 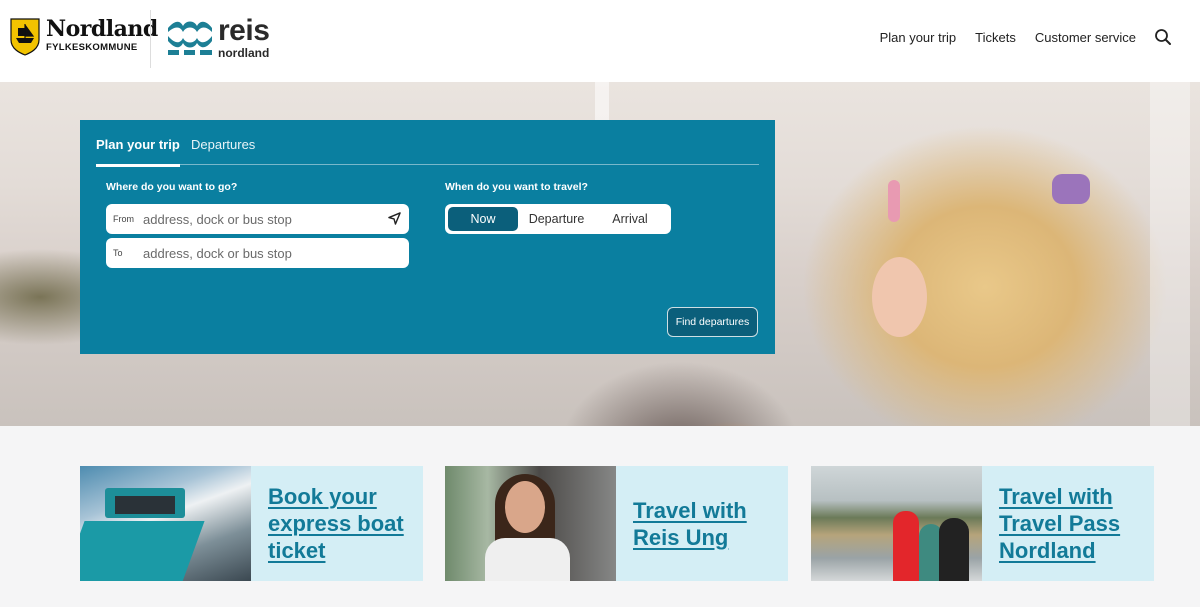 What do you see at coordinates (145, 505) in the screenshot?
I see `boat-window` at bounding box center [145, 505].